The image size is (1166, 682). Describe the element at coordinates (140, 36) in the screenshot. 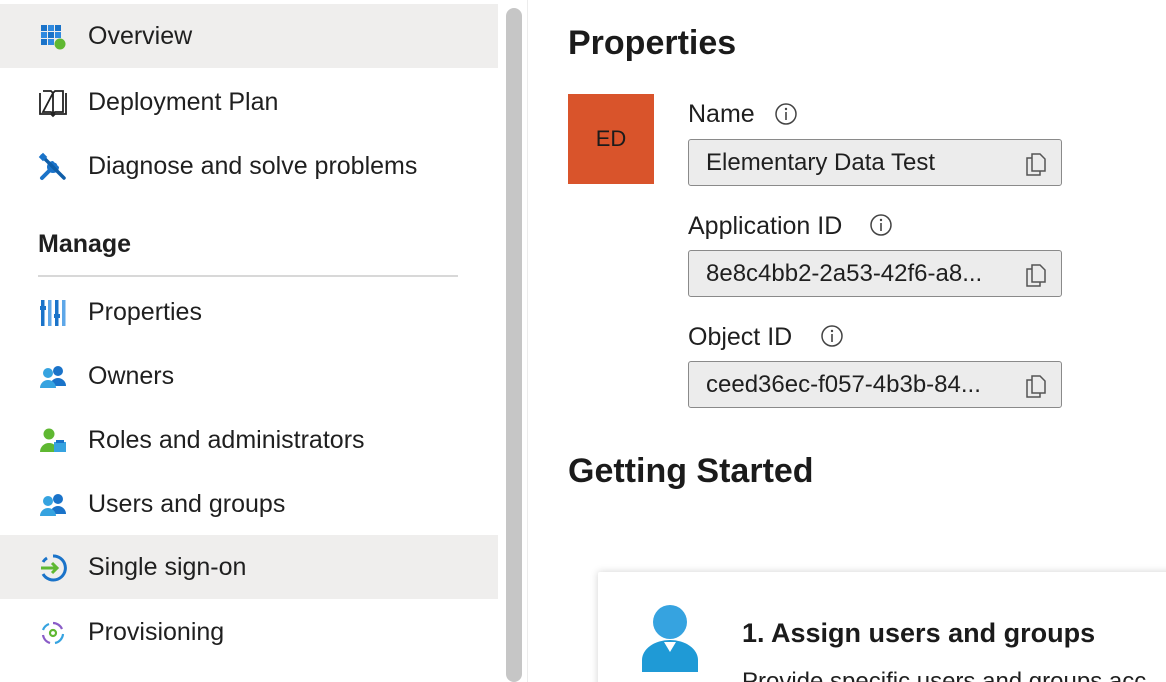

I see `sidebar-item-label: Overview` at that location.